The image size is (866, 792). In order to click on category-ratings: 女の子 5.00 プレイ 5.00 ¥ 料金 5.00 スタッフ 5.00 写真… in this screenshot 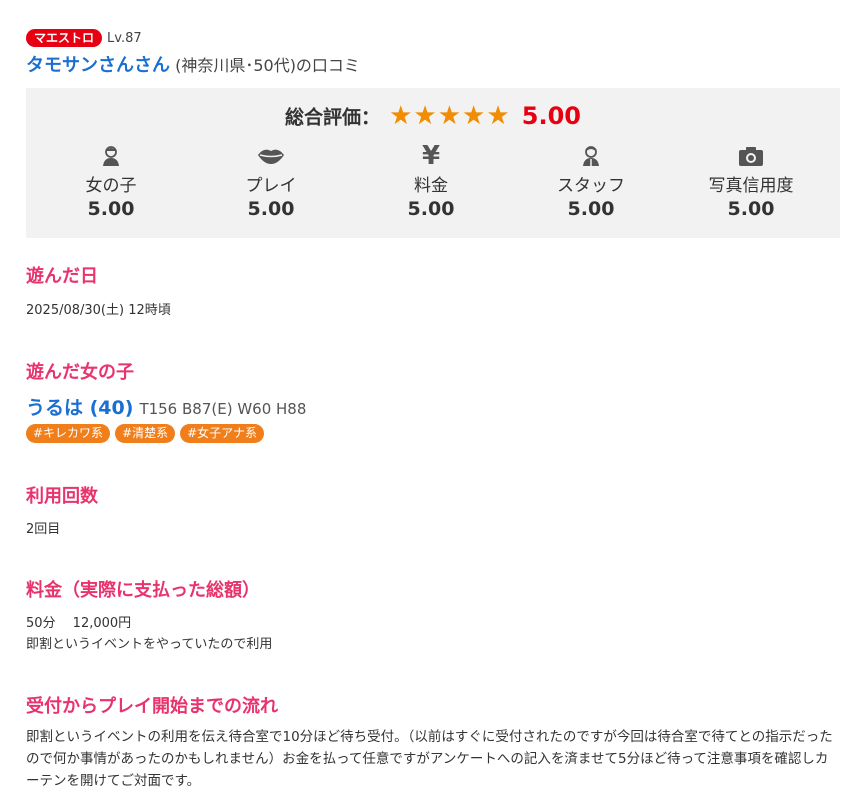, I will do `click(433, 180)`.